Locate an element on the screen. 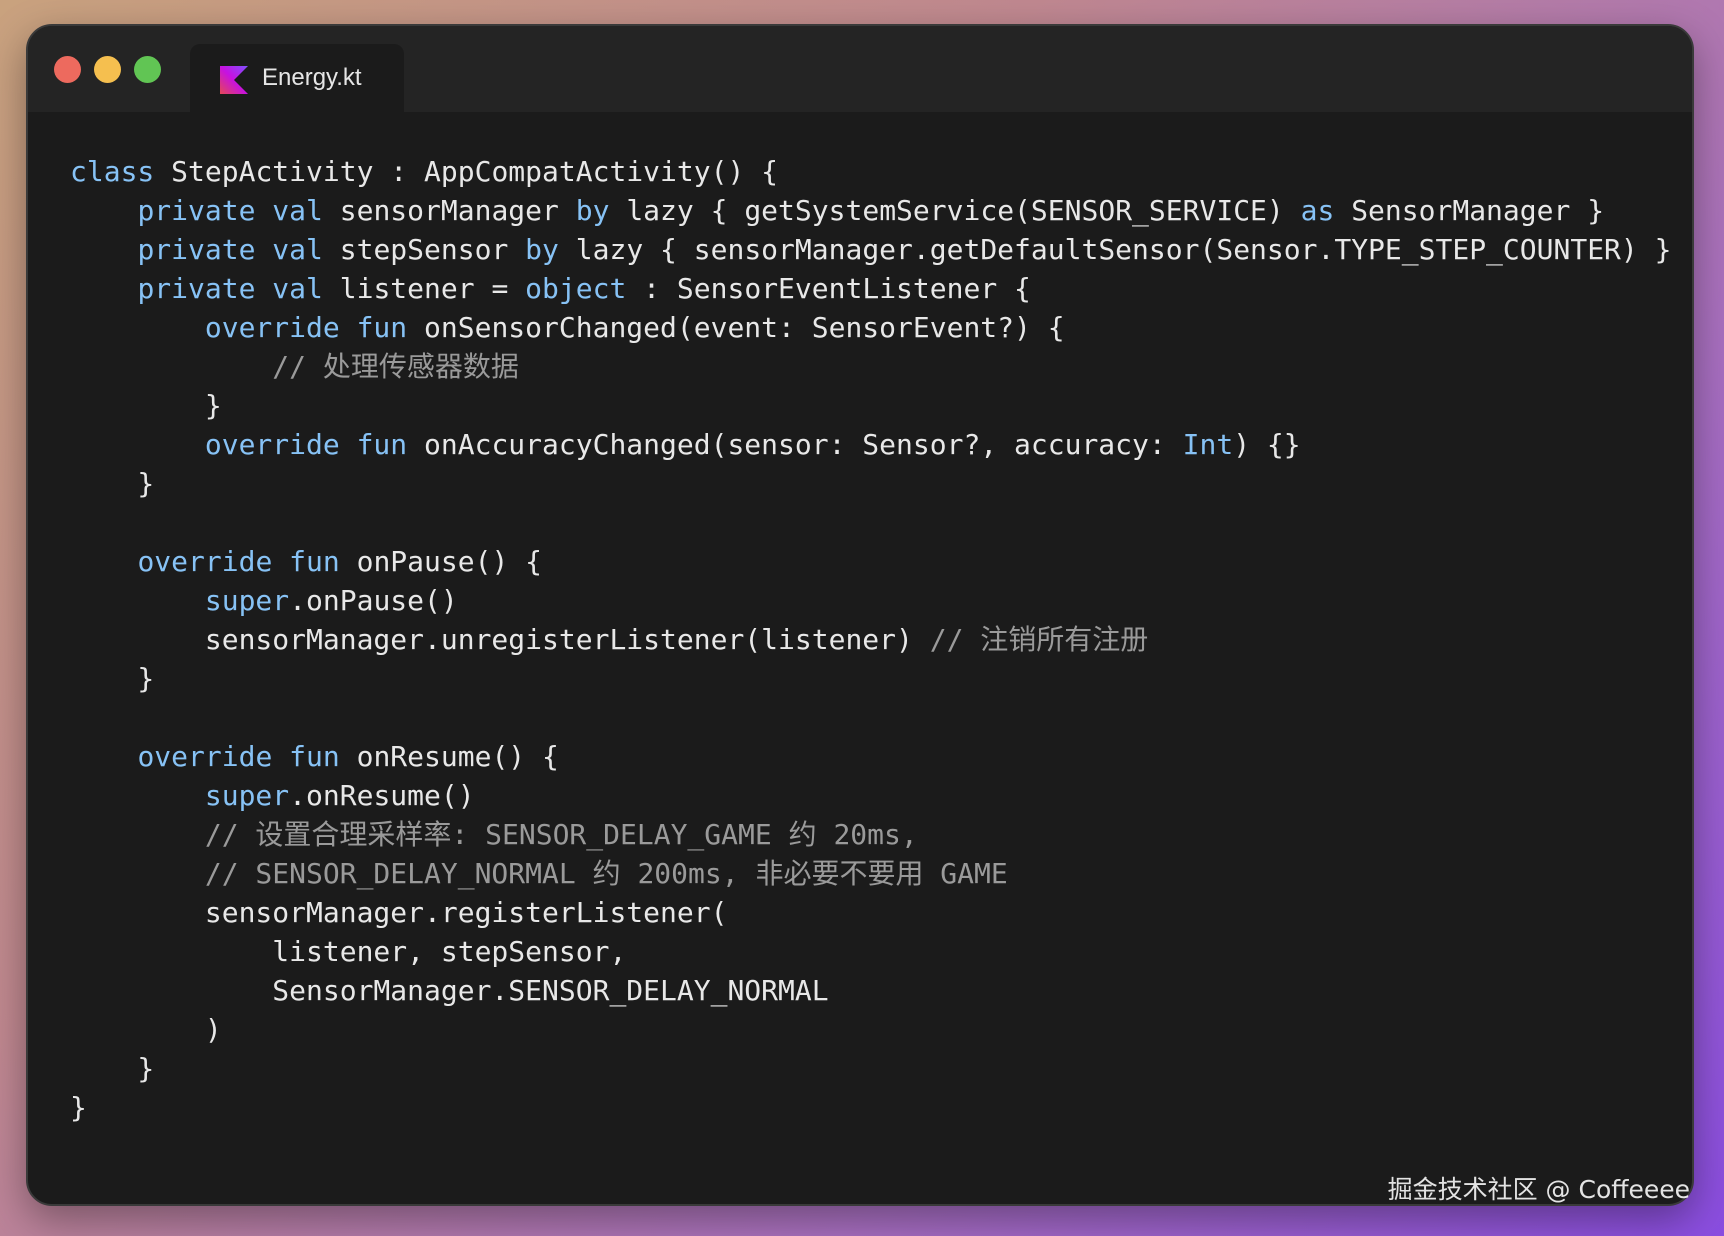  code-line: super.onResume() is located at coordinates (875, 795).